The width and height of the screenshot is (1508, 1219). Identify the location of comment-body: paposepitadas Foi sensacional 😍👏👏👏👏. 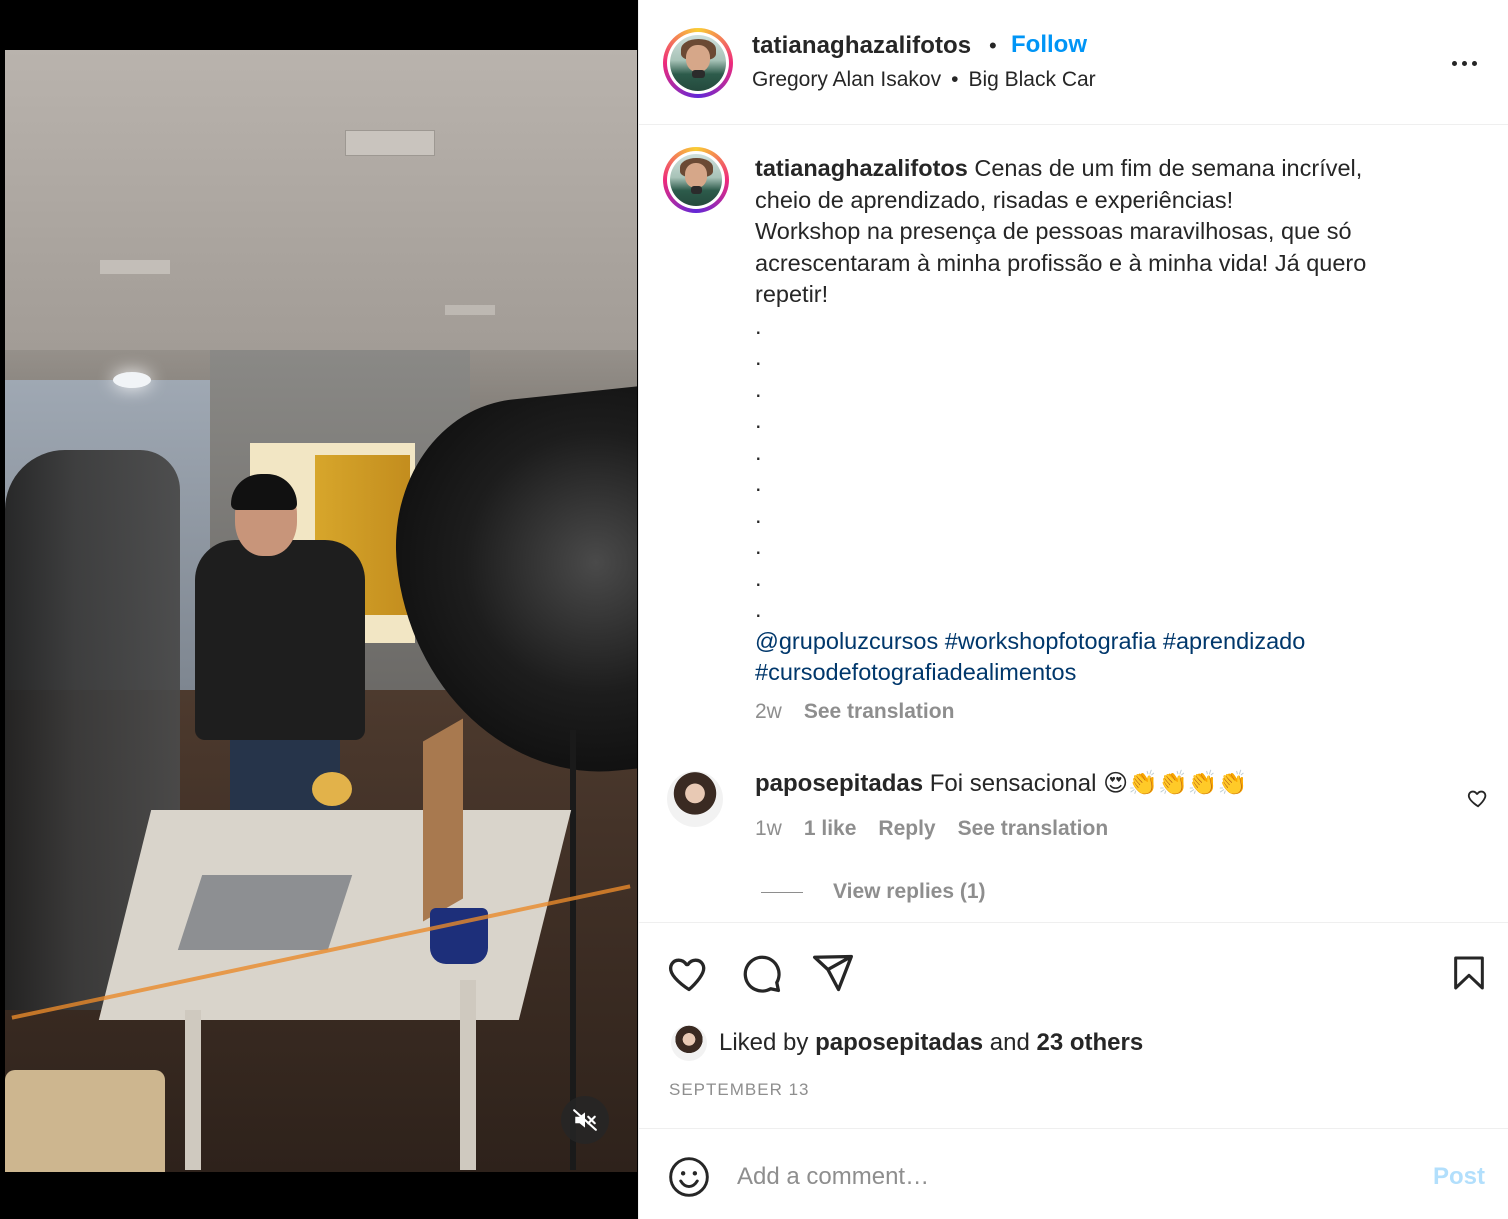
(1001, 783).